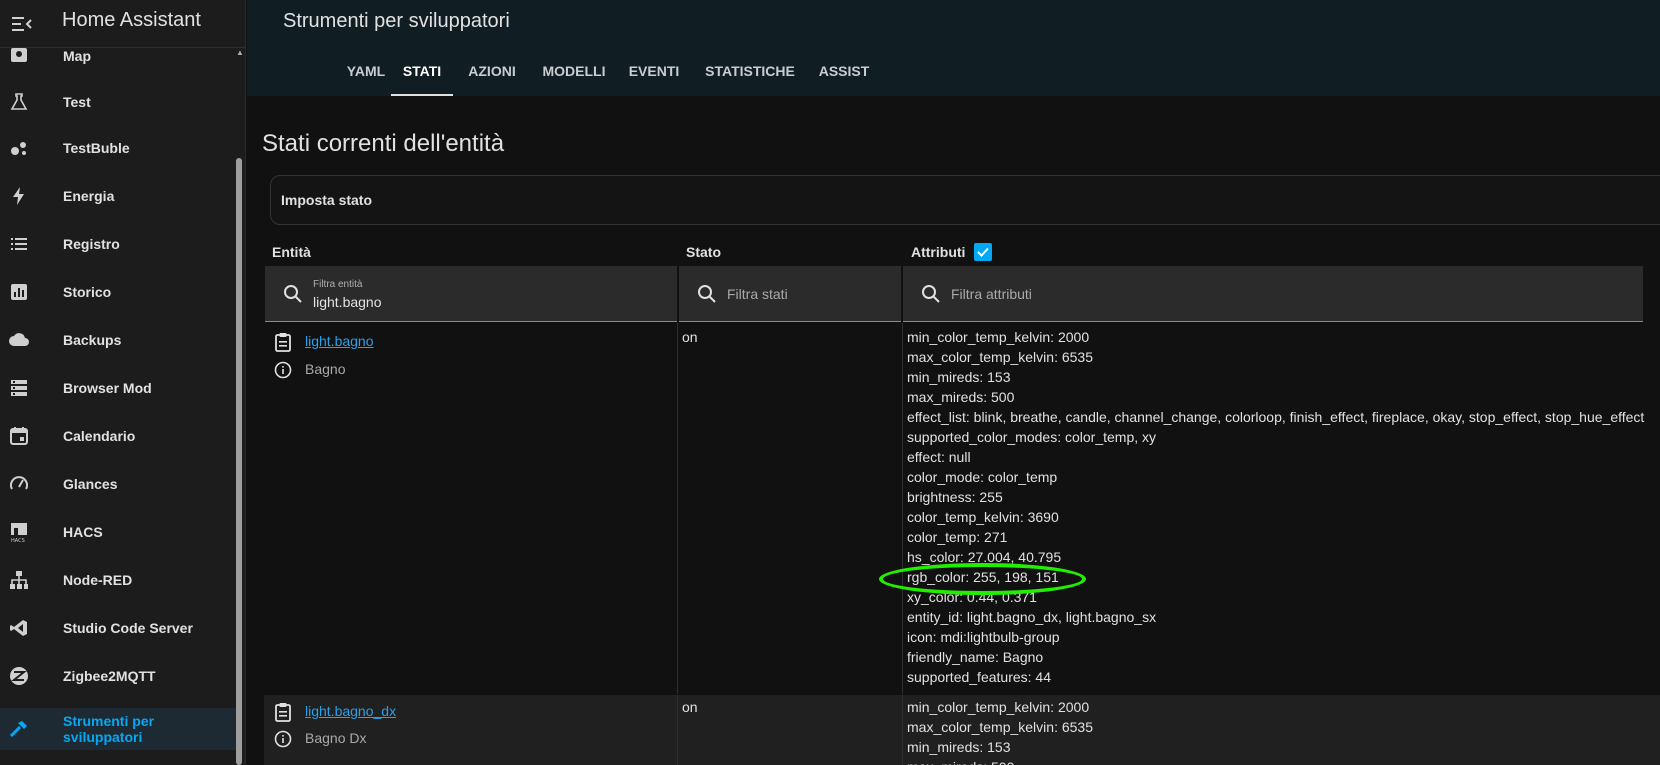  Describe the element at coordinates (338, 284) in the screenshot. I see `entity-filter-label: Filtra entità` at that location.